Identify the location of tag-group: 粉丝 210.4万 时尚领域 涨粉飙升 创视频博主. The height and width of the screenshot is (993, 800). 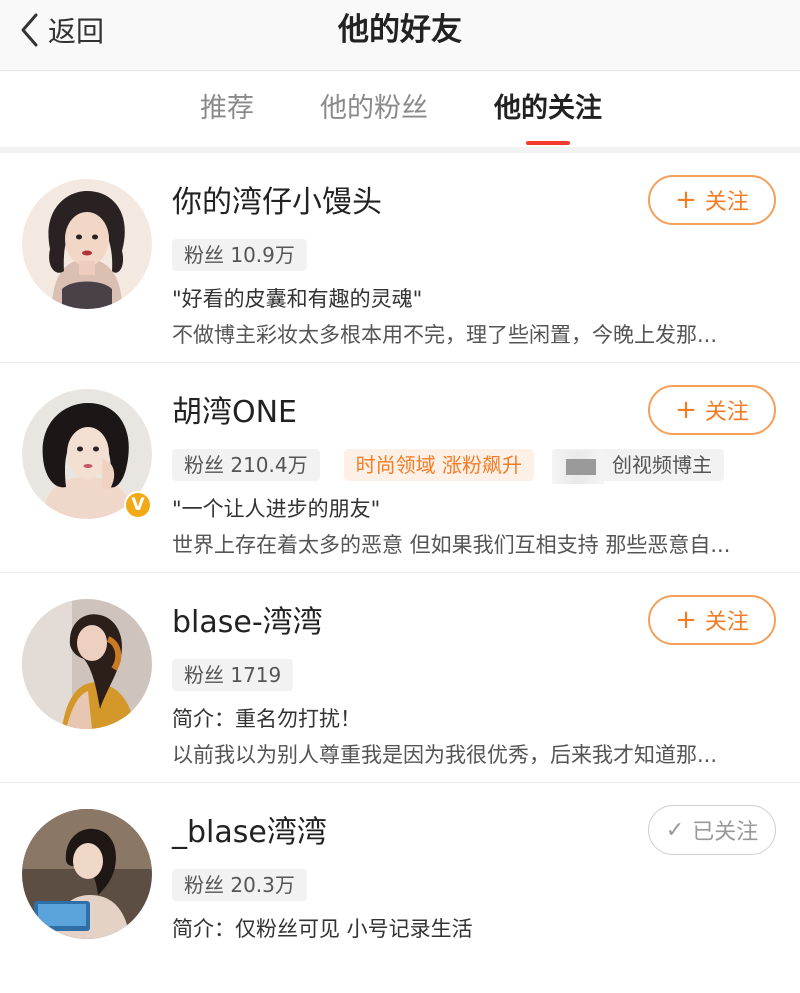
(448, 466).